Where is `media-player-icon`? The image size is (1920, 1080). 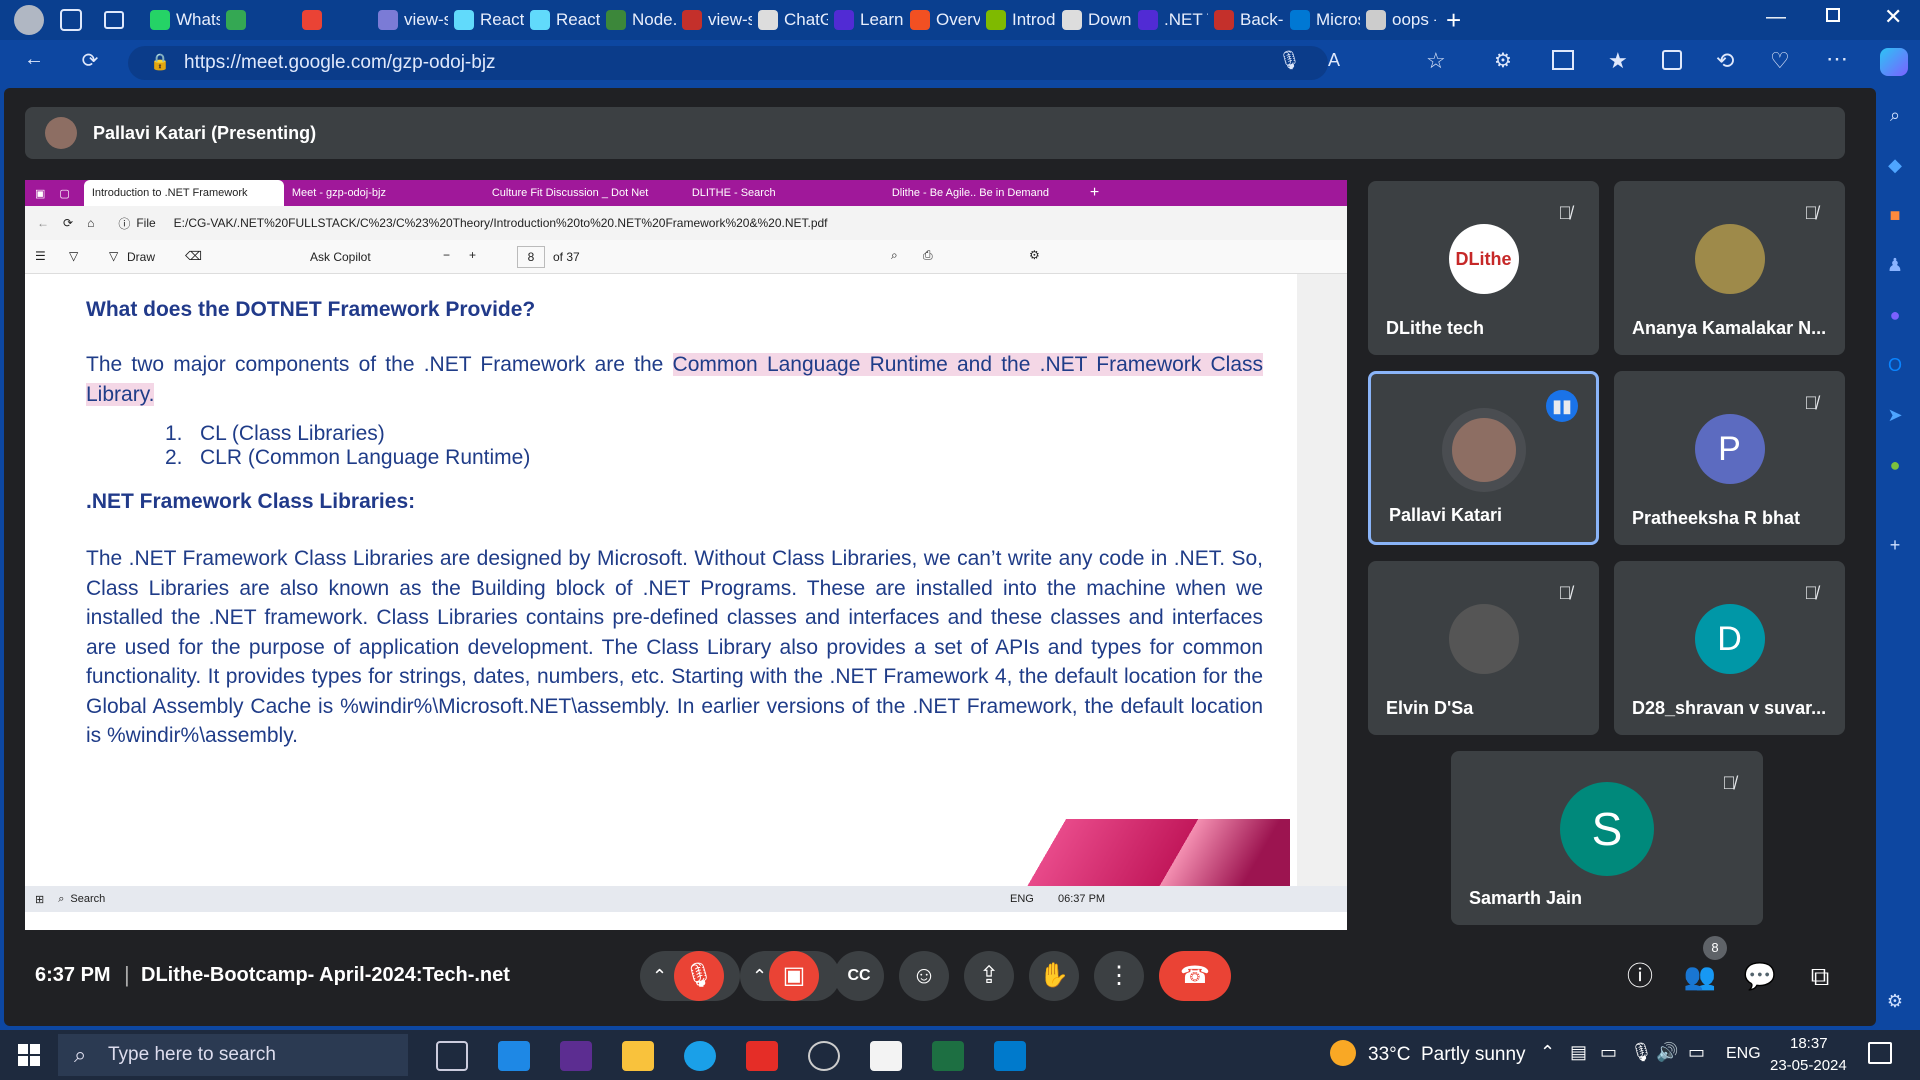
media-player-icon is located at coordinates (824, 1056).